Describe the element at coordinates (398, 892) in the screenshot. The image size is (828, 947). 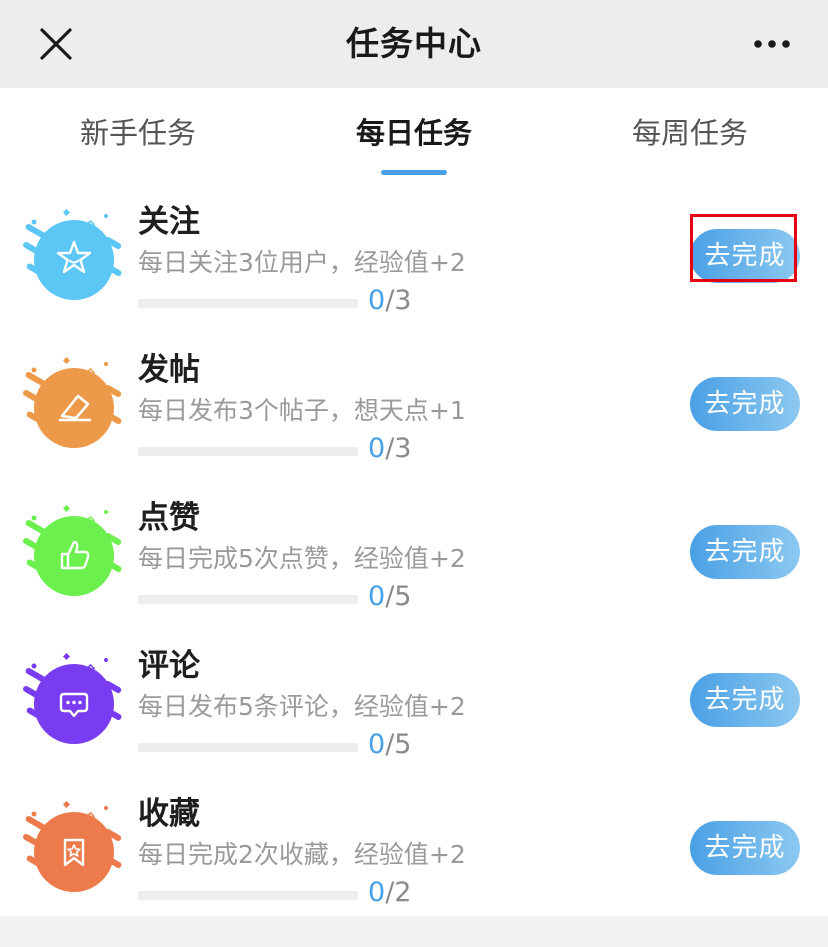
I see `progress-total: /2` at that location.